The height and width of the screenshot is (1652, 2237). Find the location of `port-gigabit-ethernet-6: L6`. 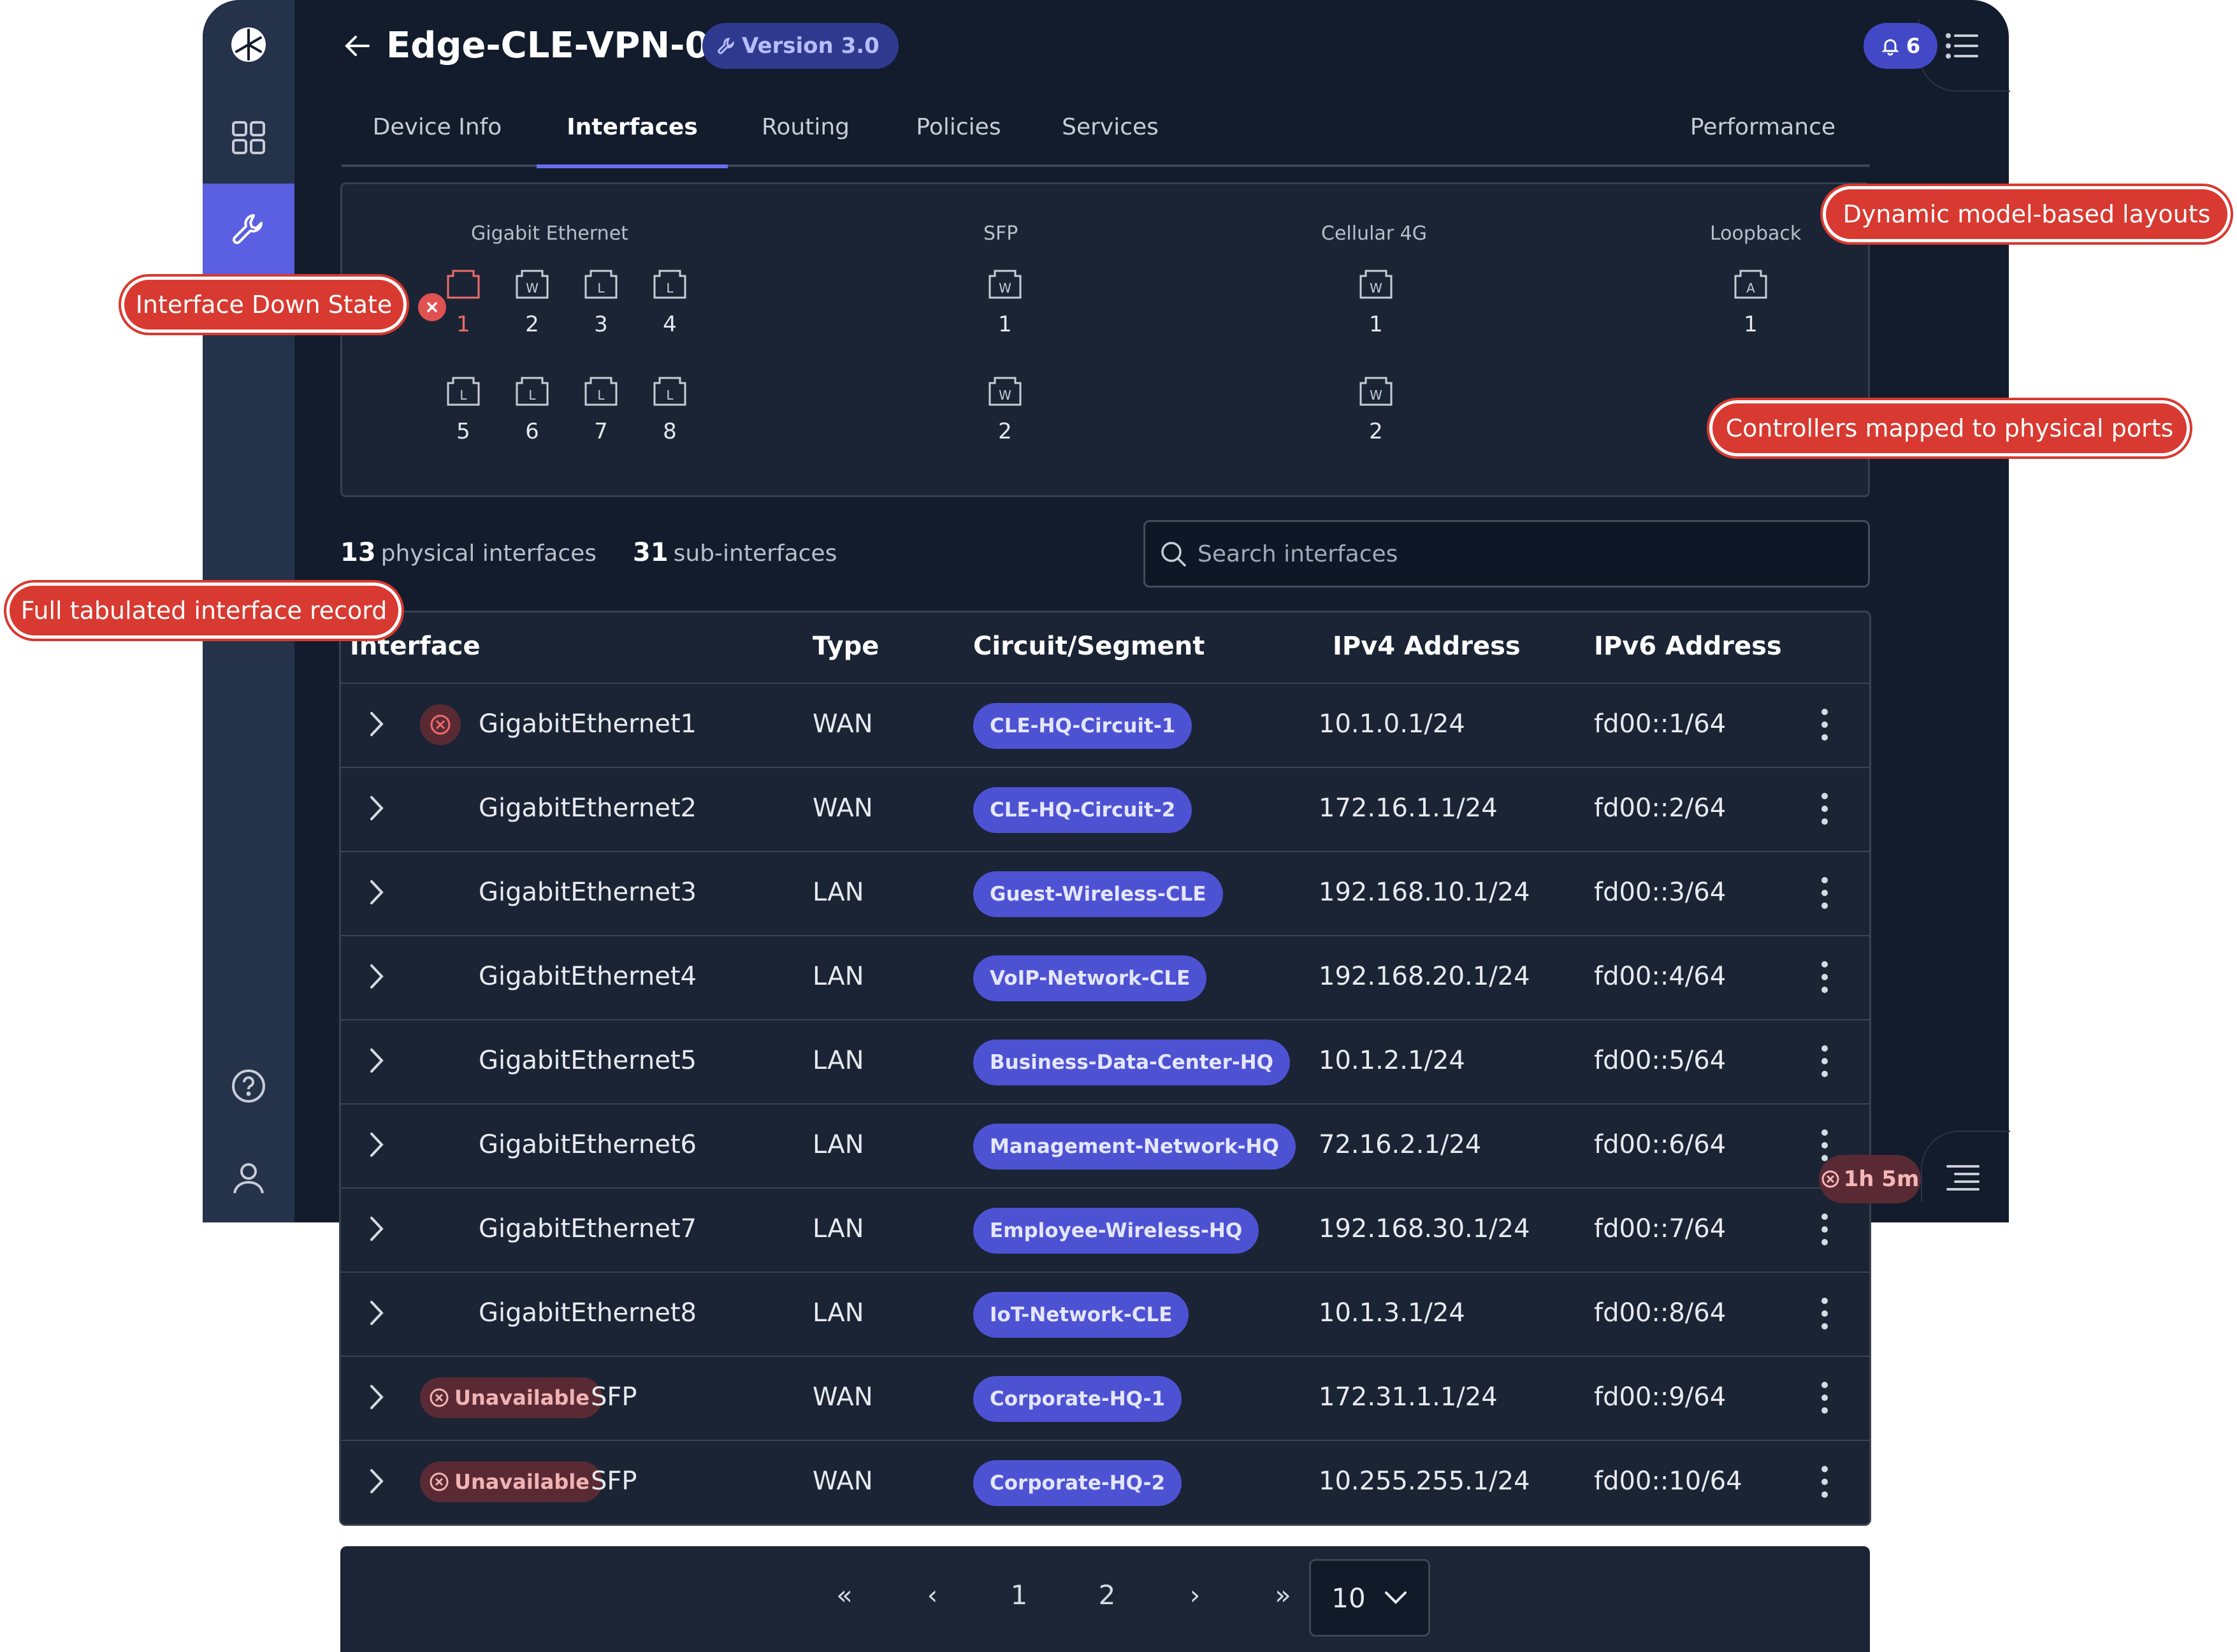

port-gigabit-ethernet-6: L6 is located at coordinates (532, 409).